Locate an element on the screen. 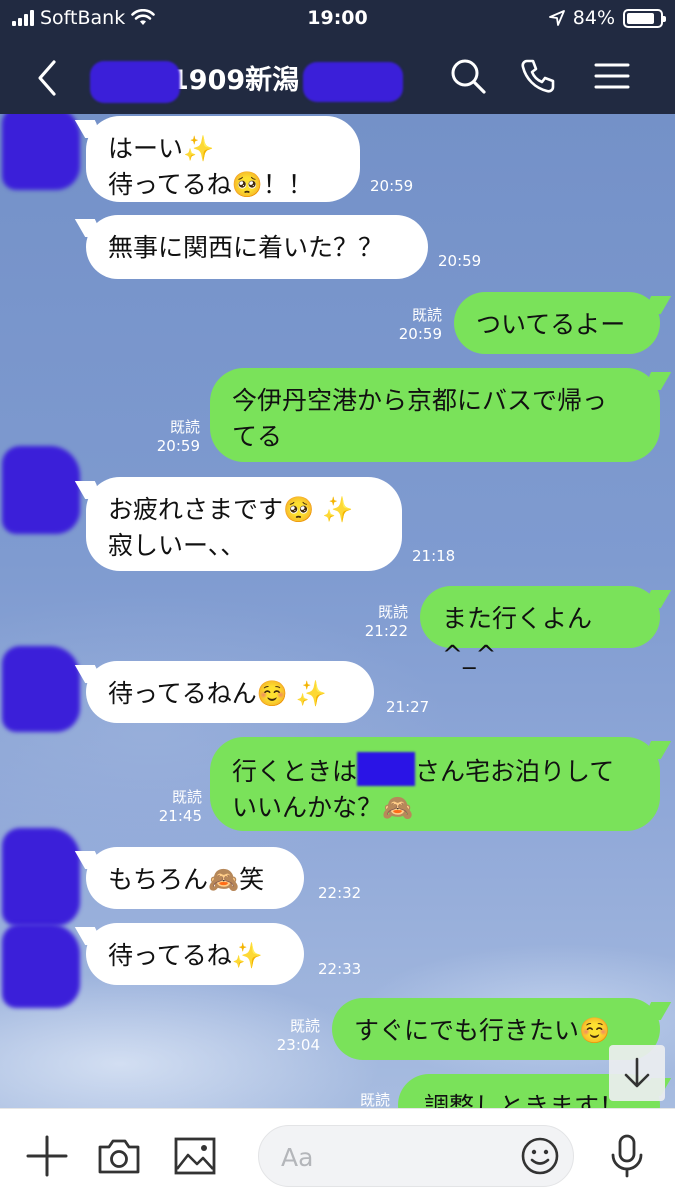 This screenshot has height=1200, width=675. menu-icon is located at coordinates (612, 76).